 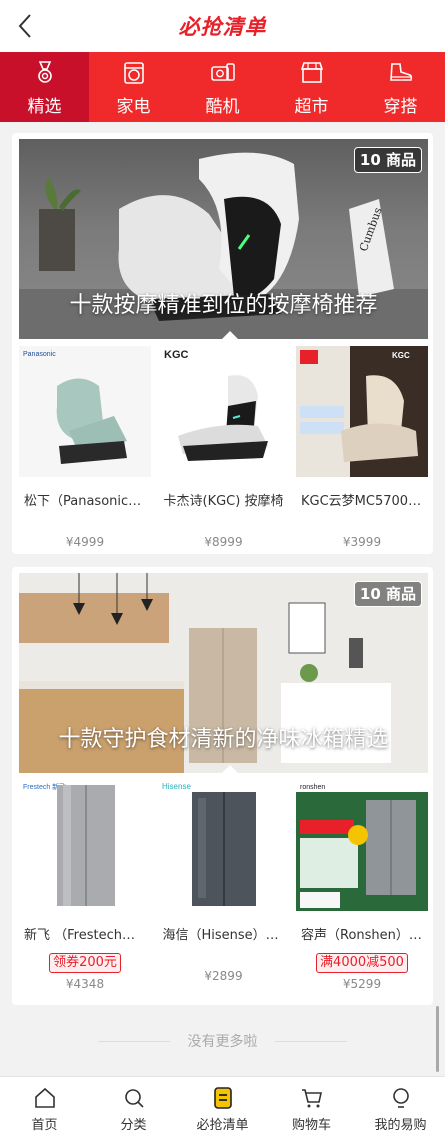 I want to click on nav-label: 必抢清单, so click(x=222, y=1125).